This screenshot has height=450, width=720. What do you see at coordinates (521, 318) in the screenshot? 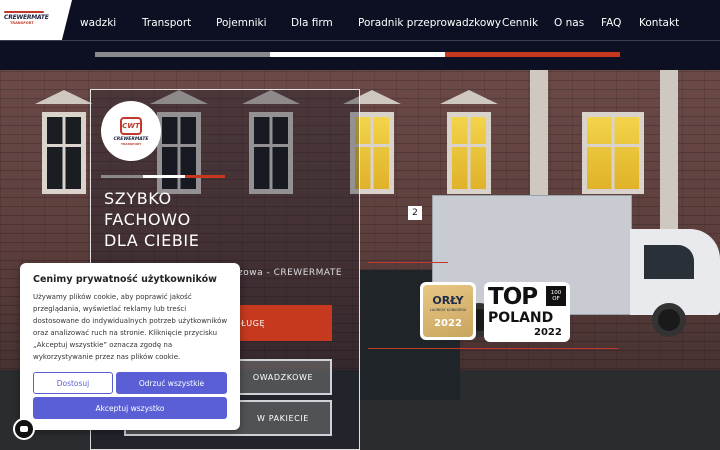
I see `award-top-poland: POLAND` at bounding box center [521, 318].